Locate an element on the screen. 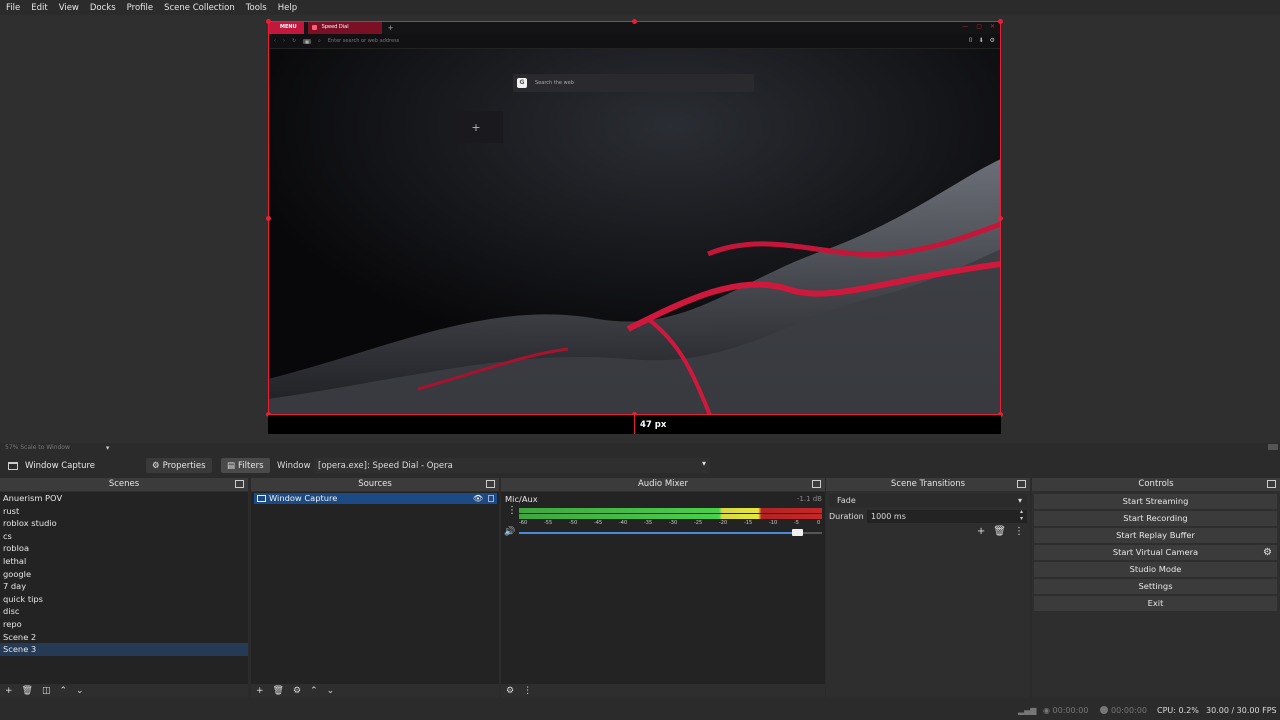 The image size is (1280, 720). scene-filters-icon: ◫ is located at coordinates (46, 691).